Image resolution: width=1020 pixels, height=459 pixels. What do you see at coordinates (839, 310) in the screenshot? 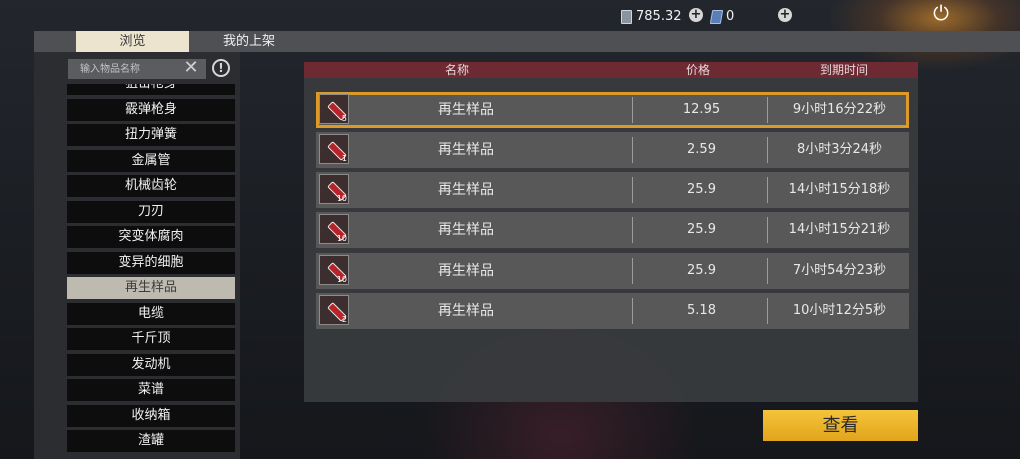
I see `item-expiry: 10小时12分5秒` at bounding box center [839, 310].